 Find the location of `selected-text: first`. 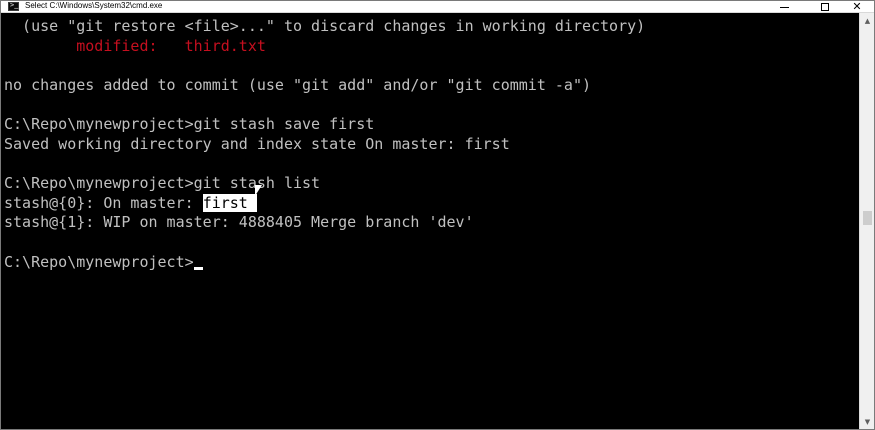

selected-text: first is located at coordinates (229, 203).